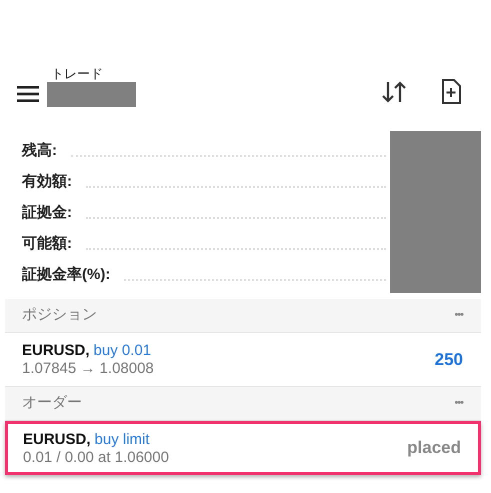 This screenshot has width=491, height=493. I want to click on result-text: placed, so click(434, 448).